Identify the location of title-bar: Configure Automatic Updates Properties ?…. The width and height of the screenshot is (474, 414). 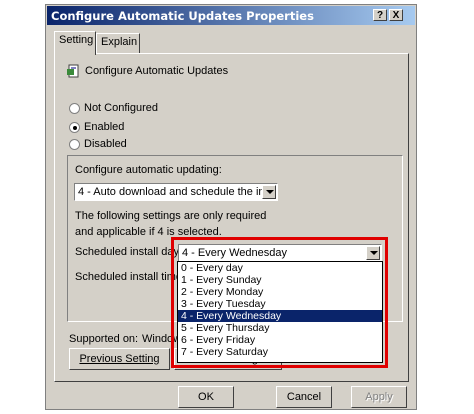
(231, 15).